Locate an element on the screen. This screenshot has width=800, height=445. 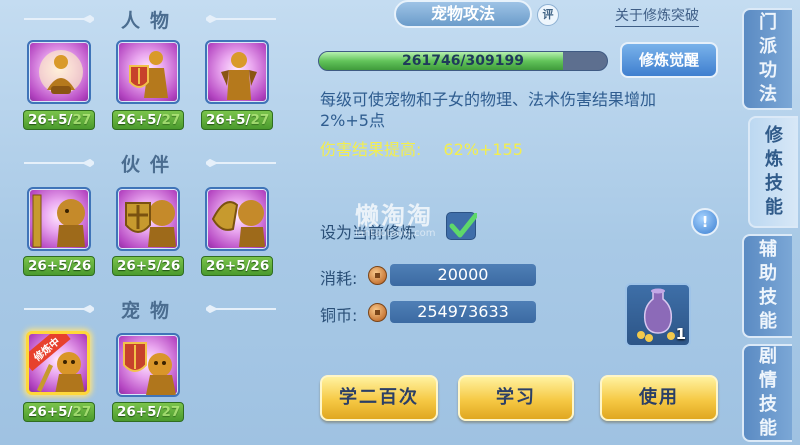
learn-200-button: 学二百次 is located at coordinates (379, 398).